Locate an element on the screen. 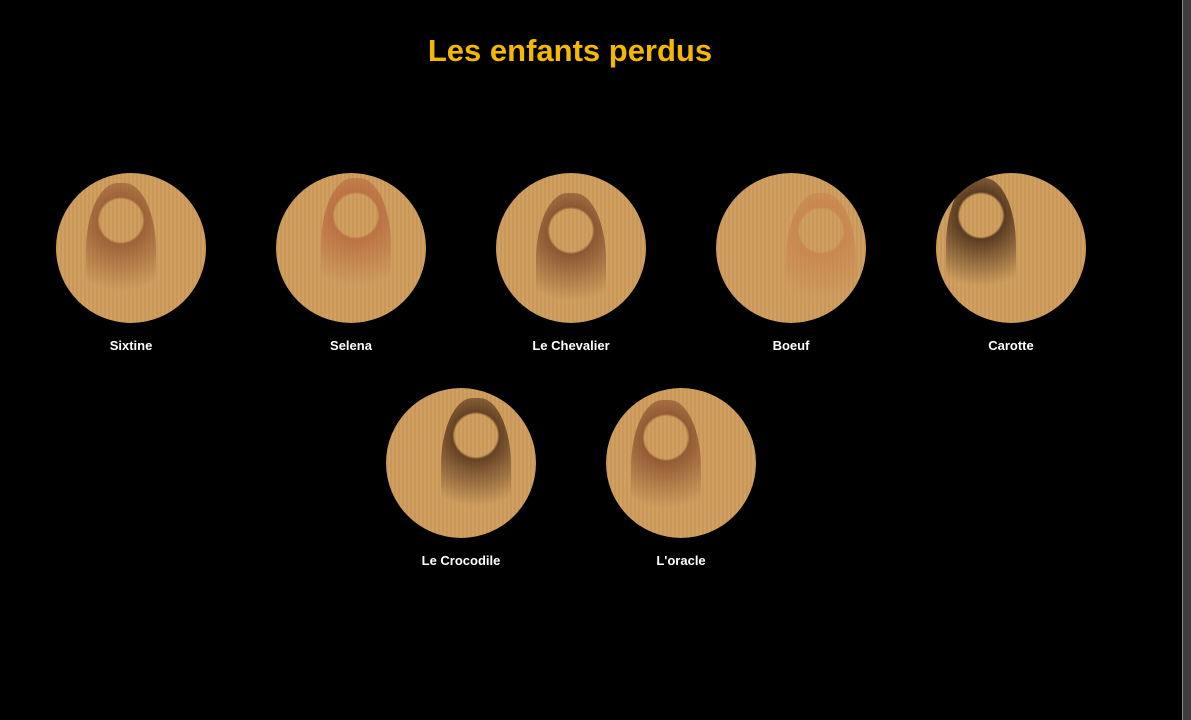 The image size is (1191, 720). character-name: Selena is located at coordinates (351, 345).